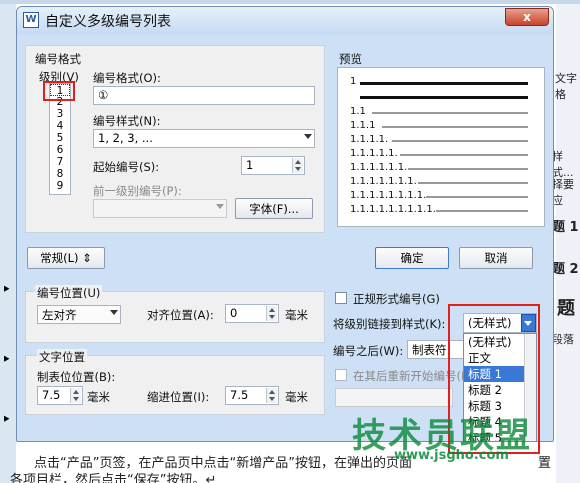 Image resolution: width=580 pixels, height=483 pixels. I want to click on preview-line: 1.1.1.1.1.1.1., so click(438, 182).